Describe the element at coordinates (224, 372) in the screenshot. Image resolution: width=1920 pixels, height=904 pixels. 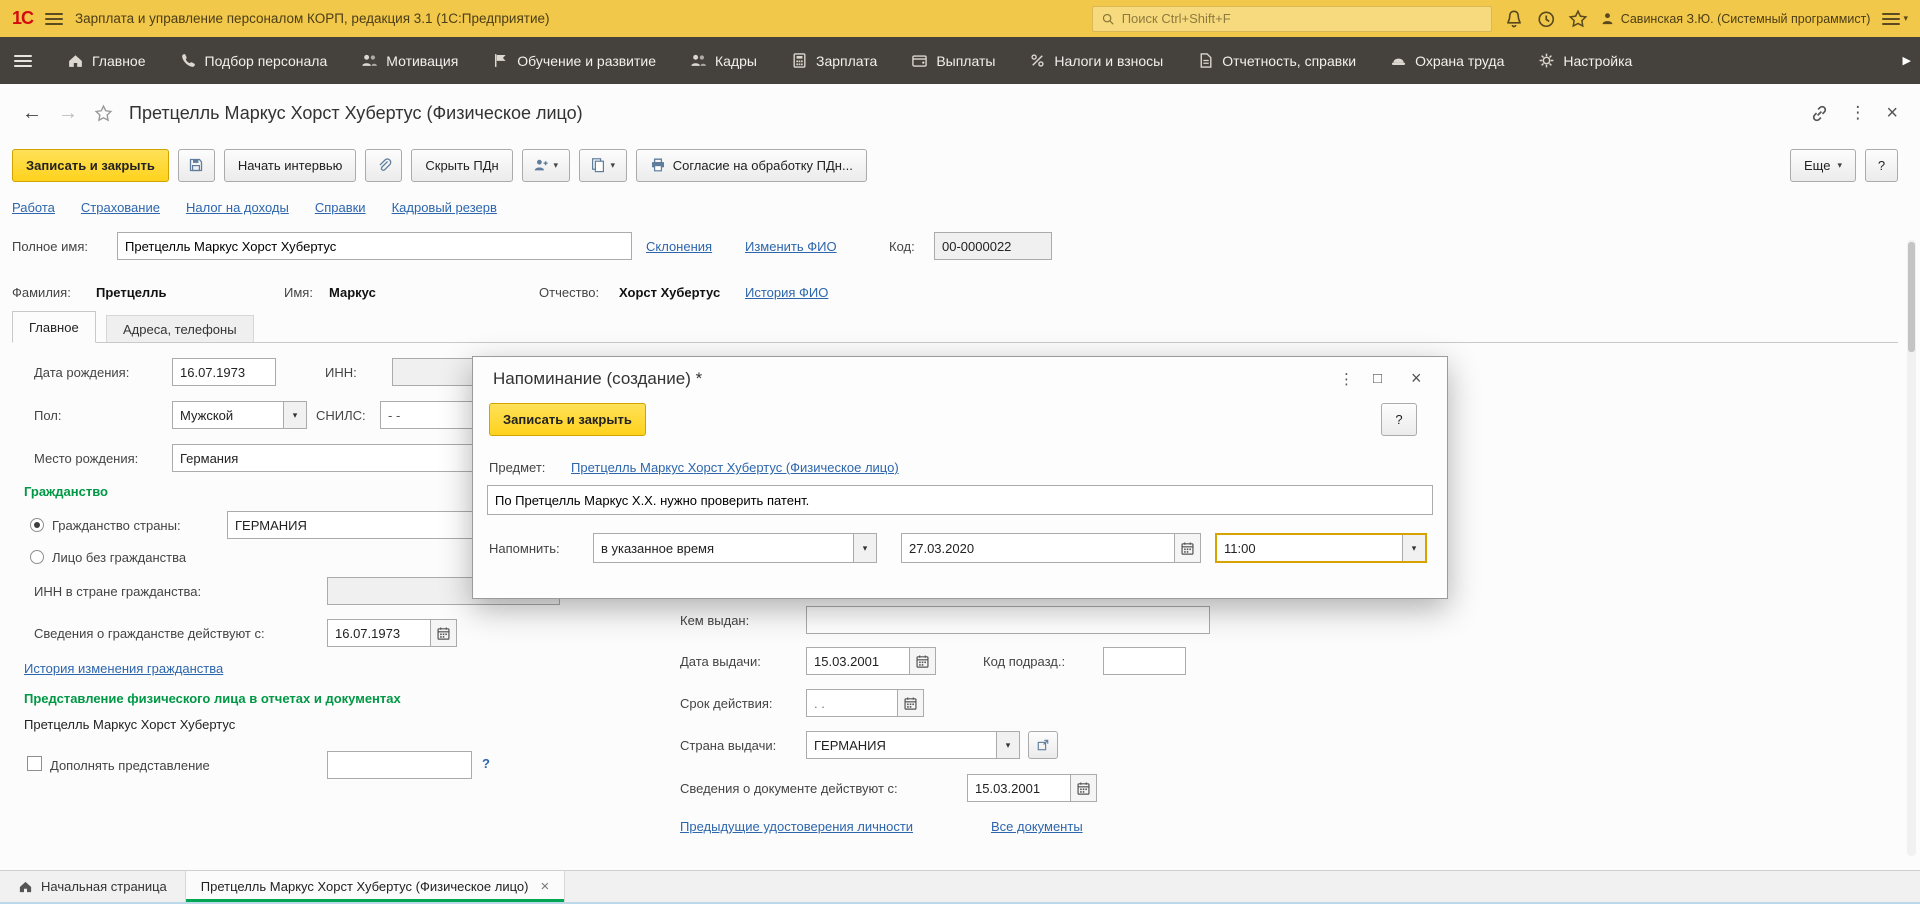
I see `birth-date-field: 16.07.1973` at that location.